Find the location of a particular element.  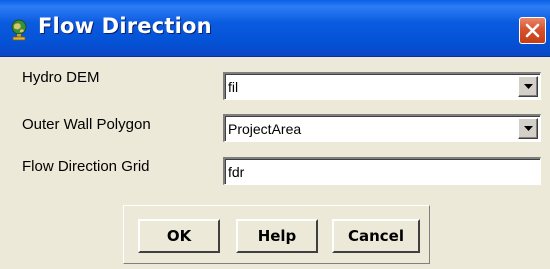

cancel-button: Cancel is located at coordinates (376, 236).